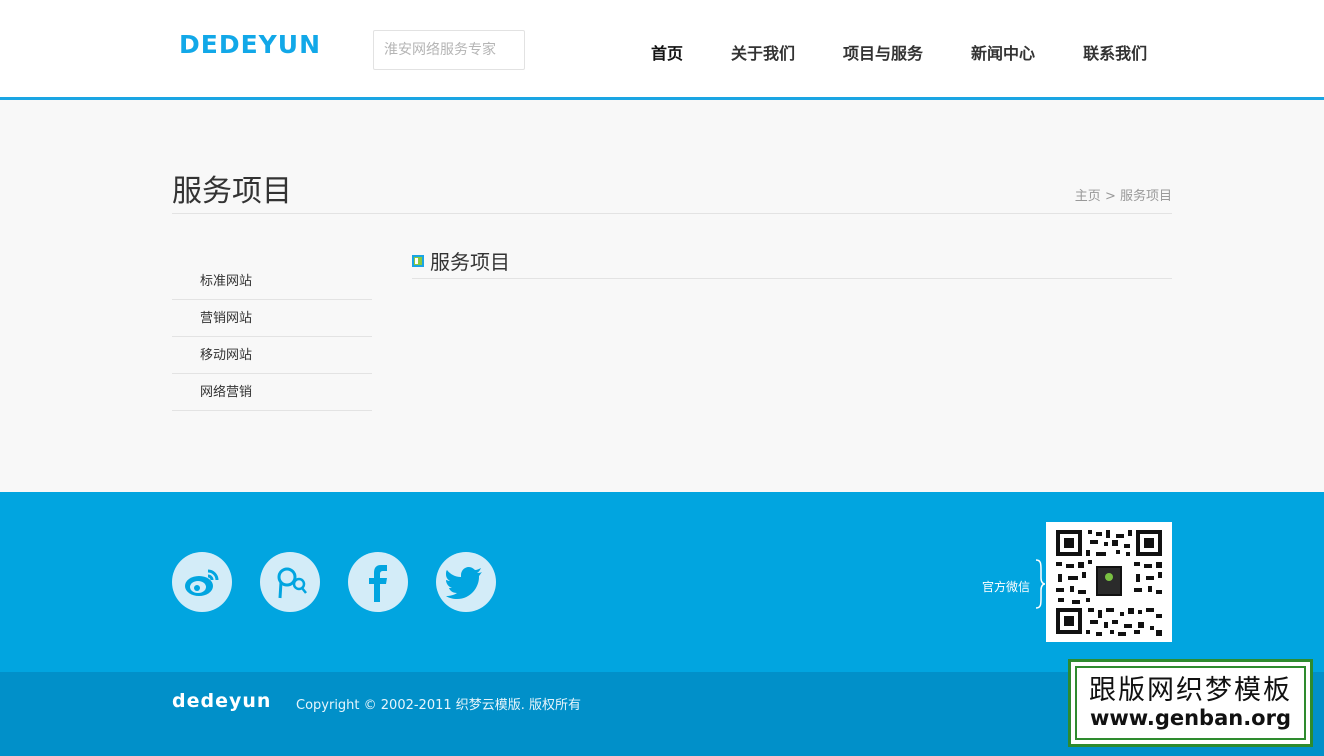 This screenshot has height=756, width=1324. I want to click on nav-home: 首页, so click(667, 52).